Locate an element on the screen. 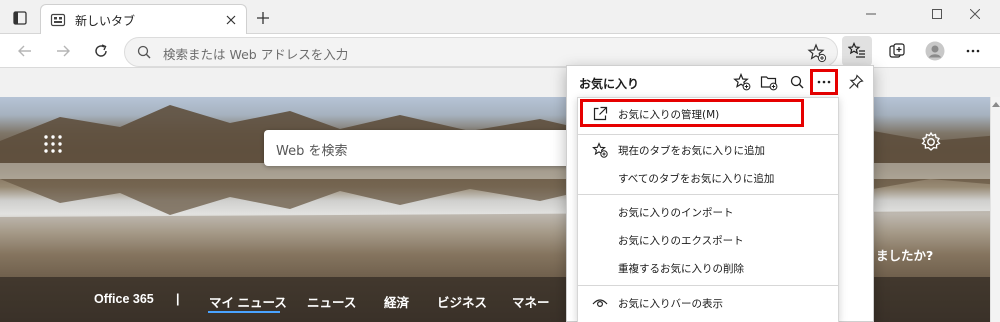 The image size is (1000, 322). menu-item-show-favorites-bar: お気に入りバーの表示 is located at coordinates (708, 303).